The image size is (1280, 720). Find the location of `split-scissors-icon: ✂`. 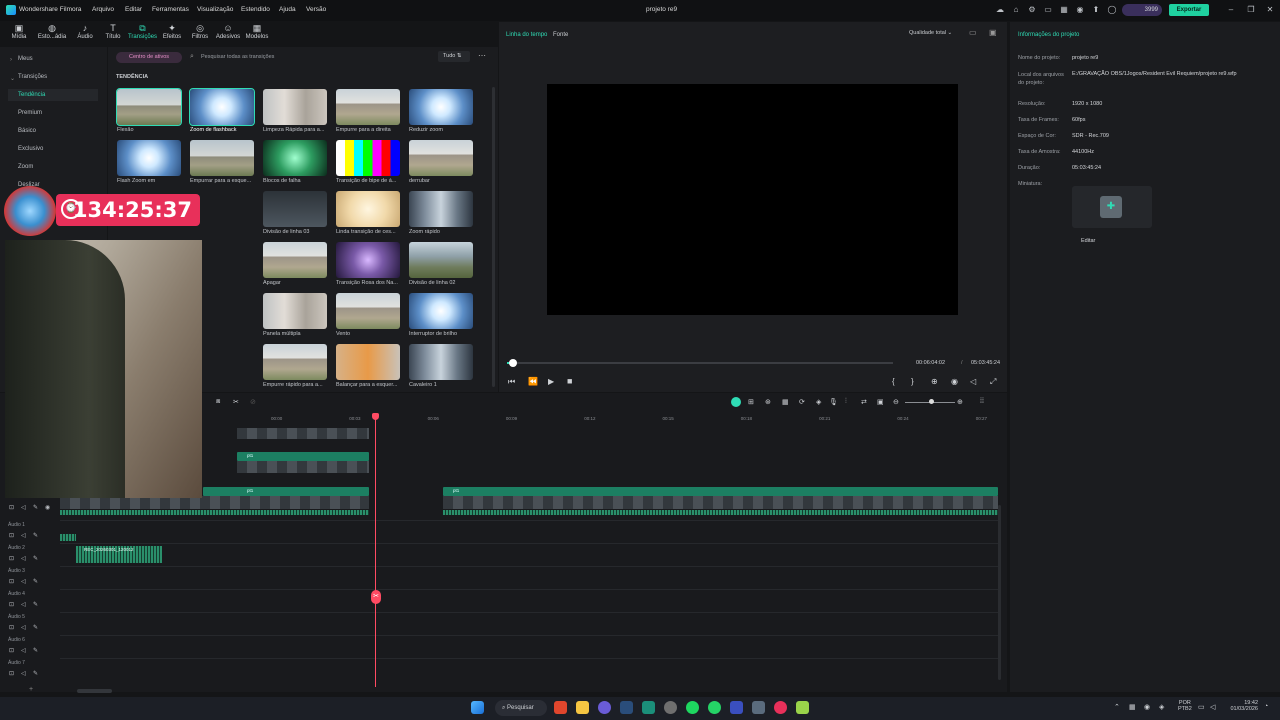

split-scissors-icon: ✂ is located at coordinates (376, 597).